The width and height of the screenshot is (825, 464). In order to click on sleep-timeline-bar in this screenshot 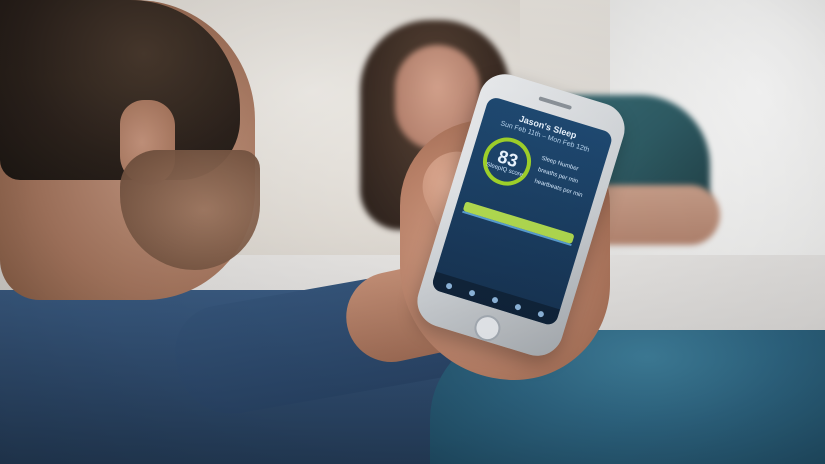, I will do `click(518, 223)`.